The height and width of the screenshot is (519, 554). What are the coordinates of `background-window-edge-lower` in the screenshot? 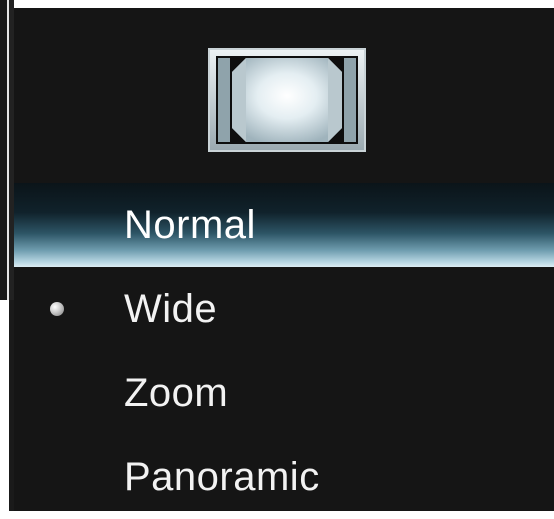 It's located at (7, 405).